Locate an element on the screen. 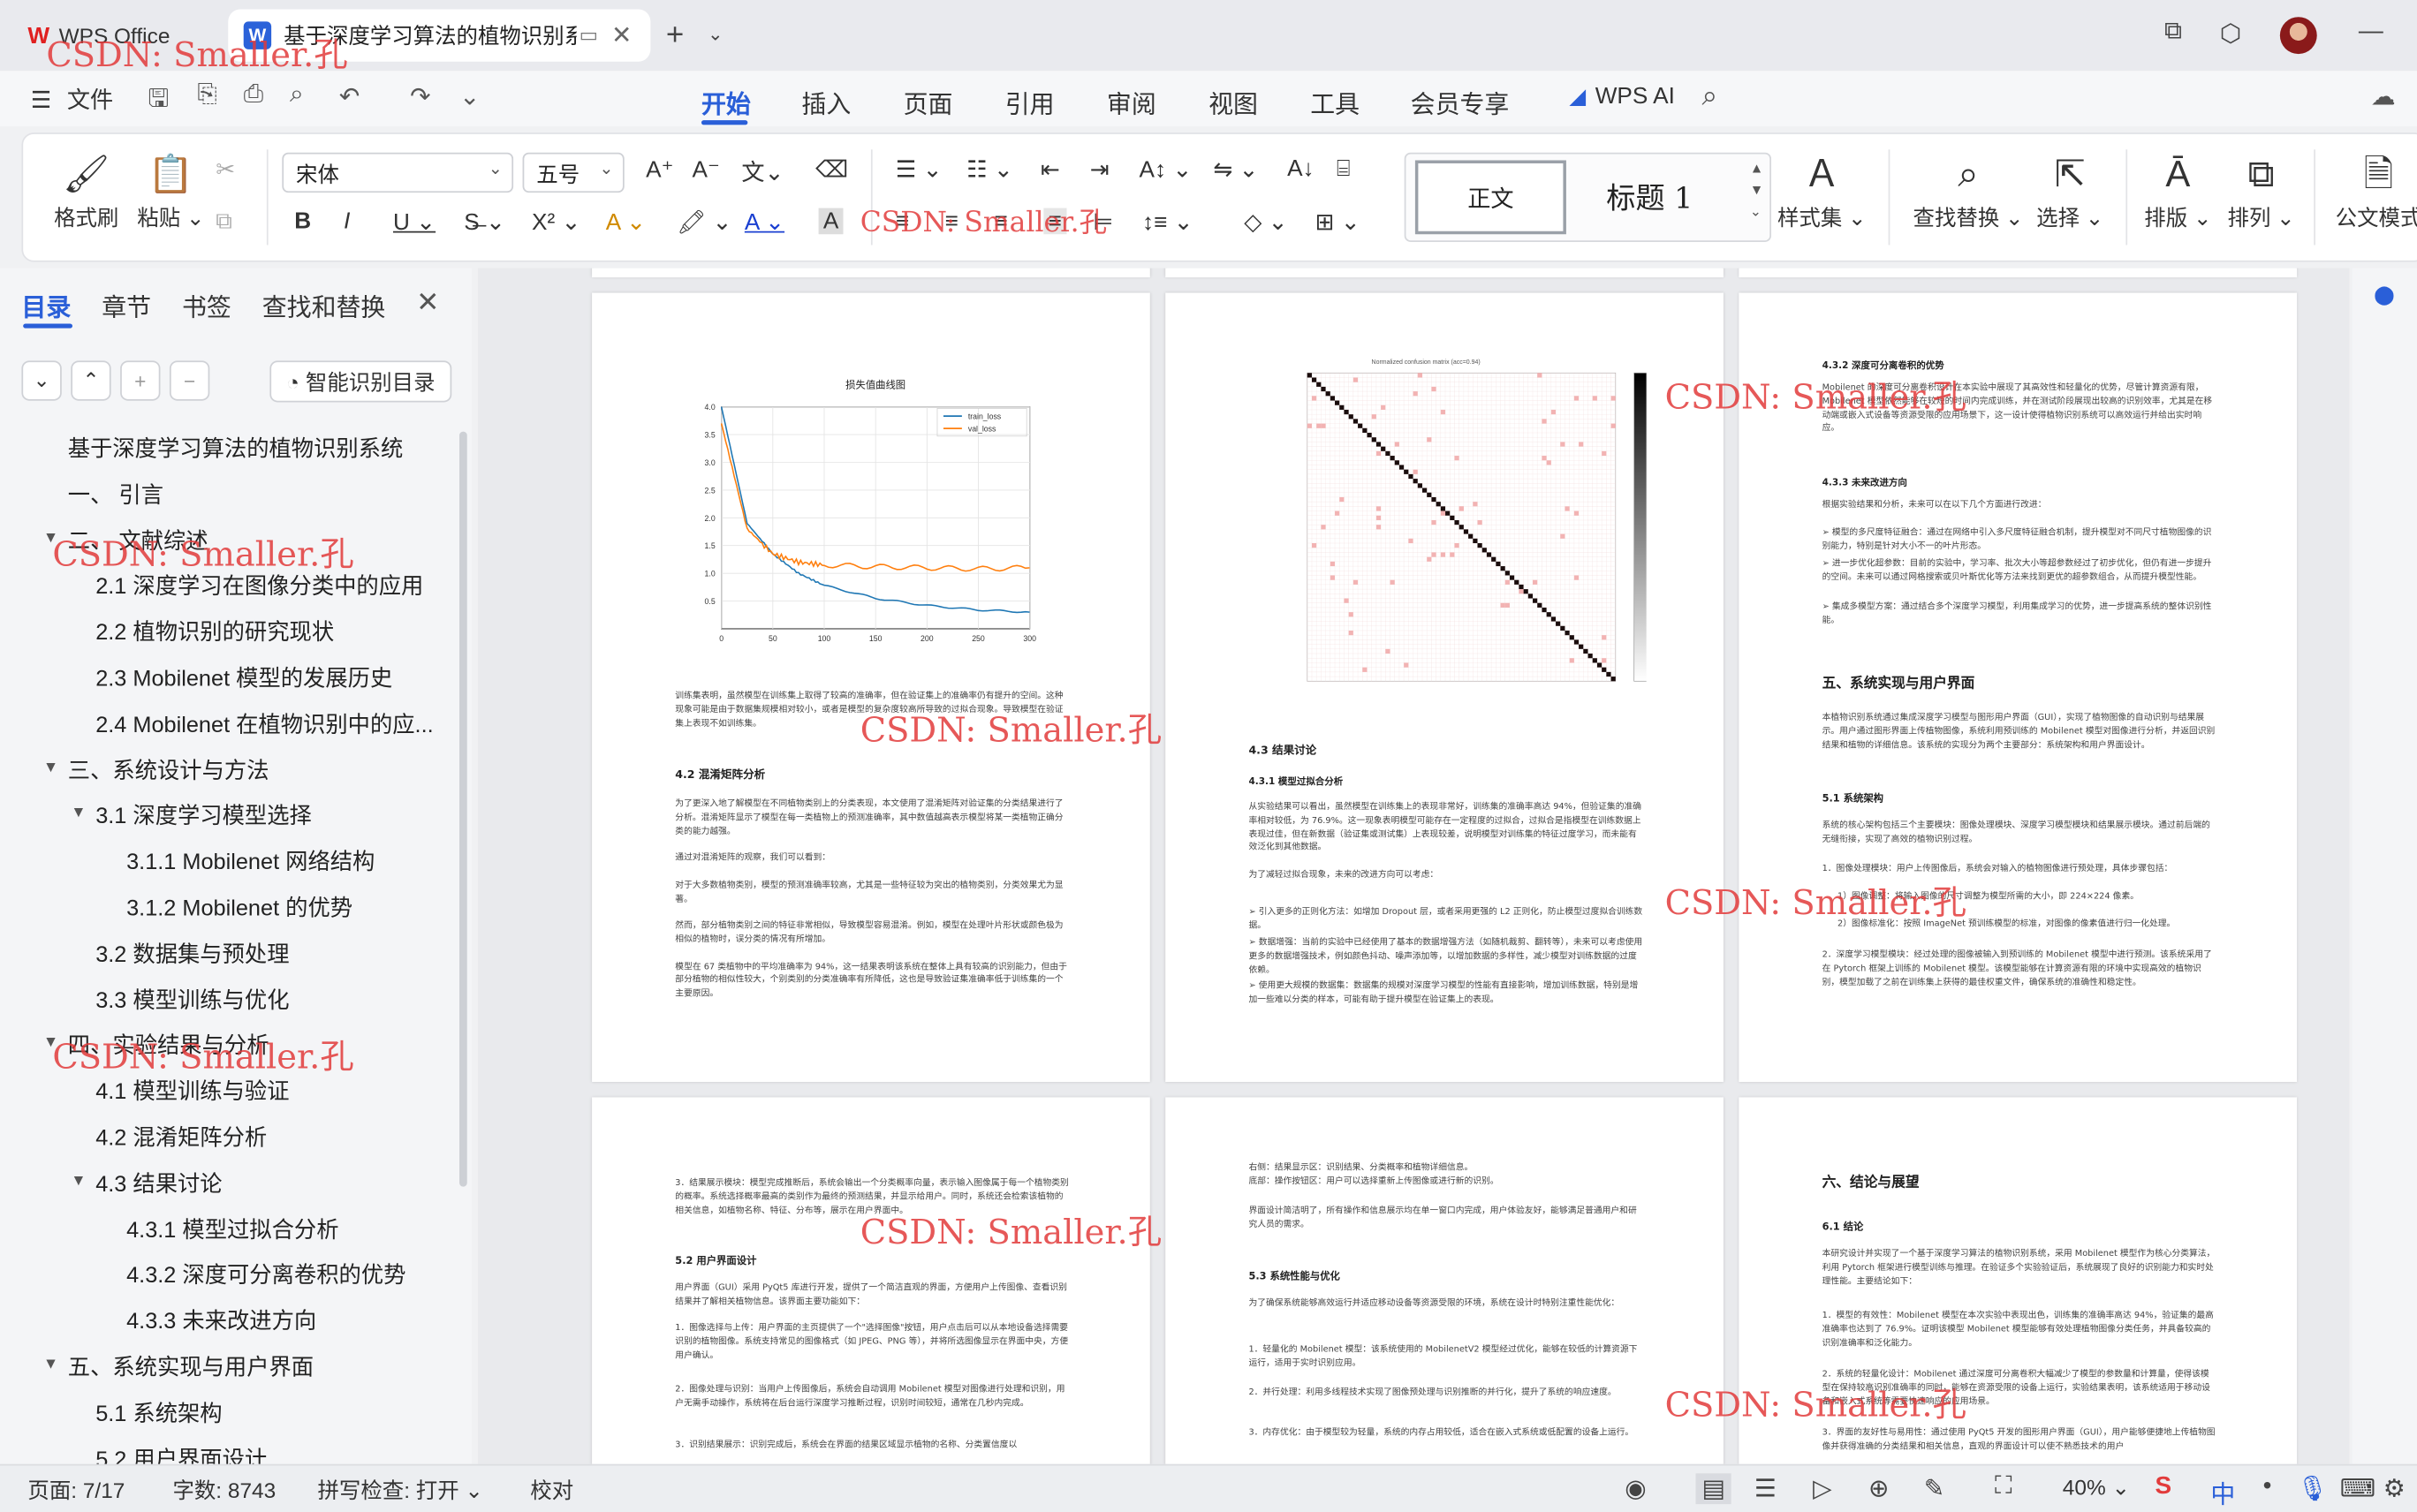 Image resolution: width=2417 pixels, height=1512 pixels. print-preview-icon: ⌕ is located at coordinates (297, 95).